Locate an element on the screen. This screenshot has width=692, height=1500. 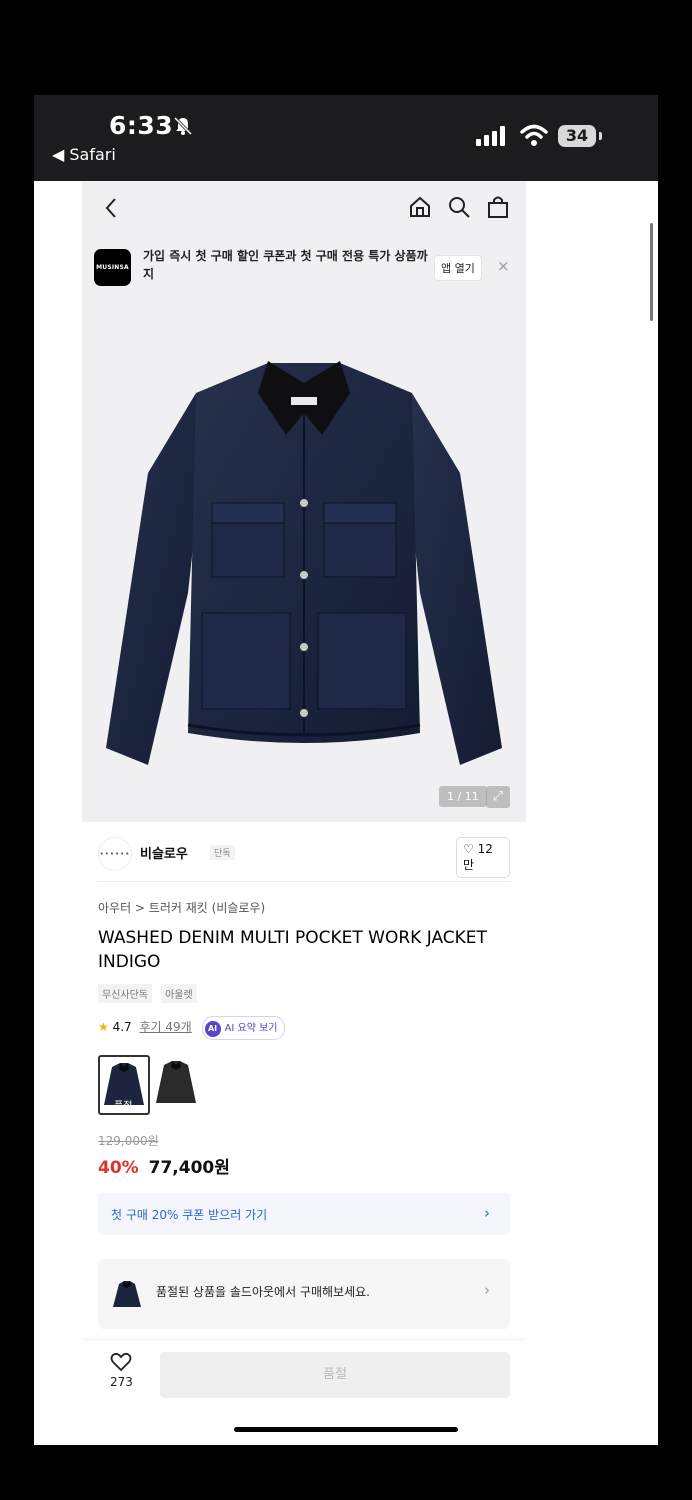
review-link: 후기 49개 is located at coordinates (166, 1027).